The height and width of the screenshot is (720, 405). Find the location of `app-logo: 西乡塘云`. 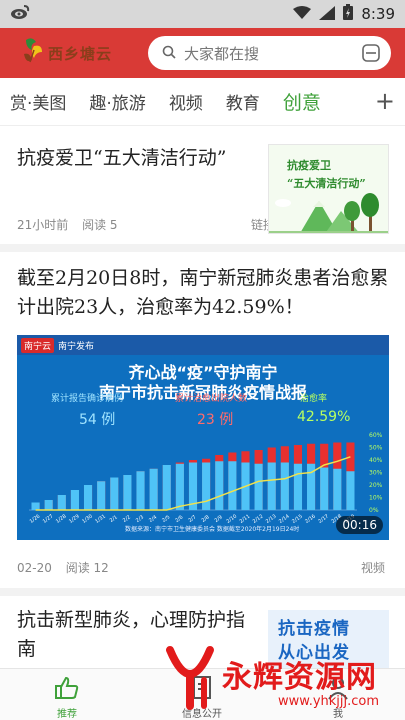

app-logo: 西乡塘云 is located at coordinates (66, 53).